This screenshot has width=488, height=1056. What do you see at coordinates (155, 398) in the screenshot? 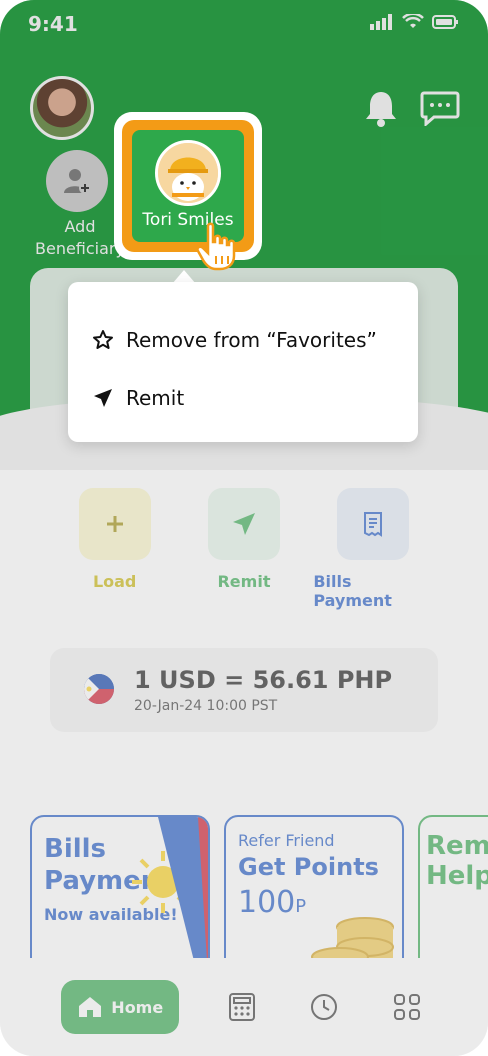
I see `menu-item-label: Remit` at bounding box center [155, 398].